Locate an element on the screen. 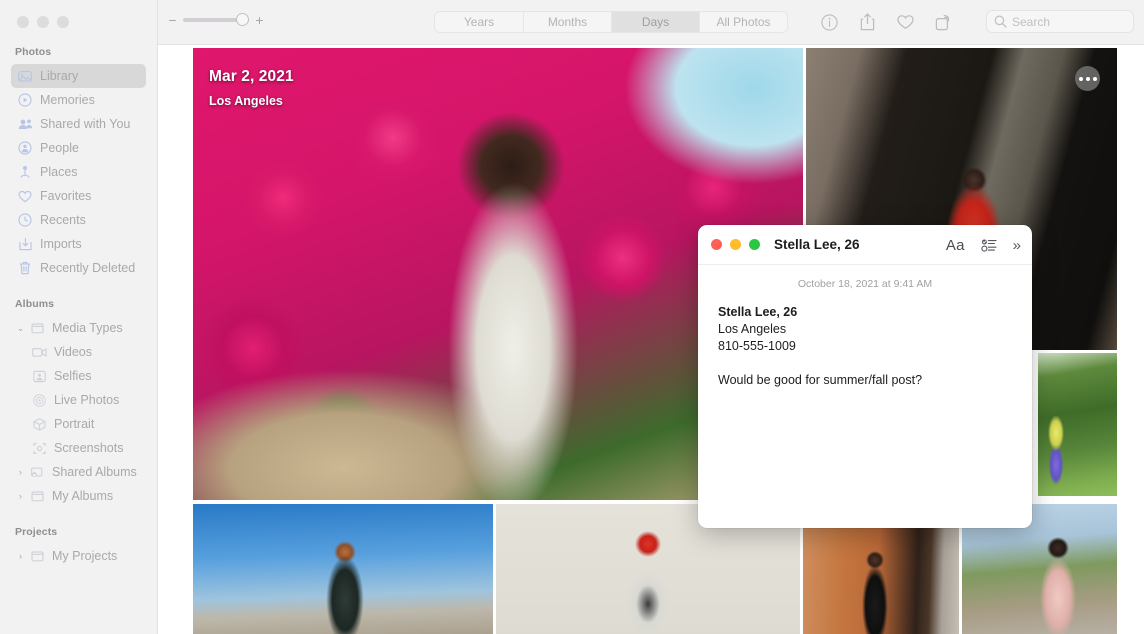 This screenshot has height=634, width=1144. more-options-button is located at coordinates (1087, 78).